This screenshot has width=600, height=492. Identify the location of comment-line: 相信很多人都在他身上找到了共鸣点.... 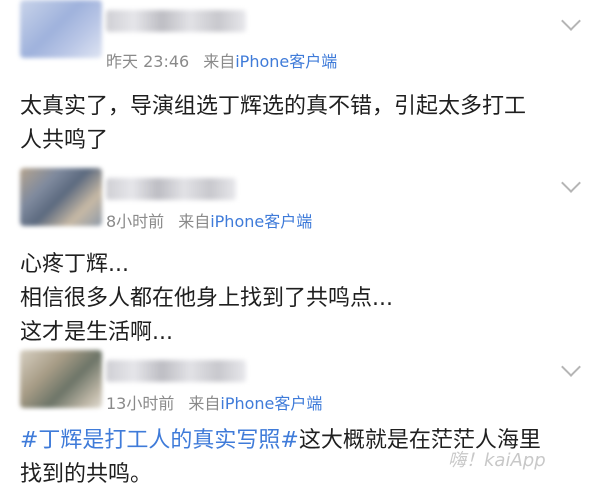
(206, 298).